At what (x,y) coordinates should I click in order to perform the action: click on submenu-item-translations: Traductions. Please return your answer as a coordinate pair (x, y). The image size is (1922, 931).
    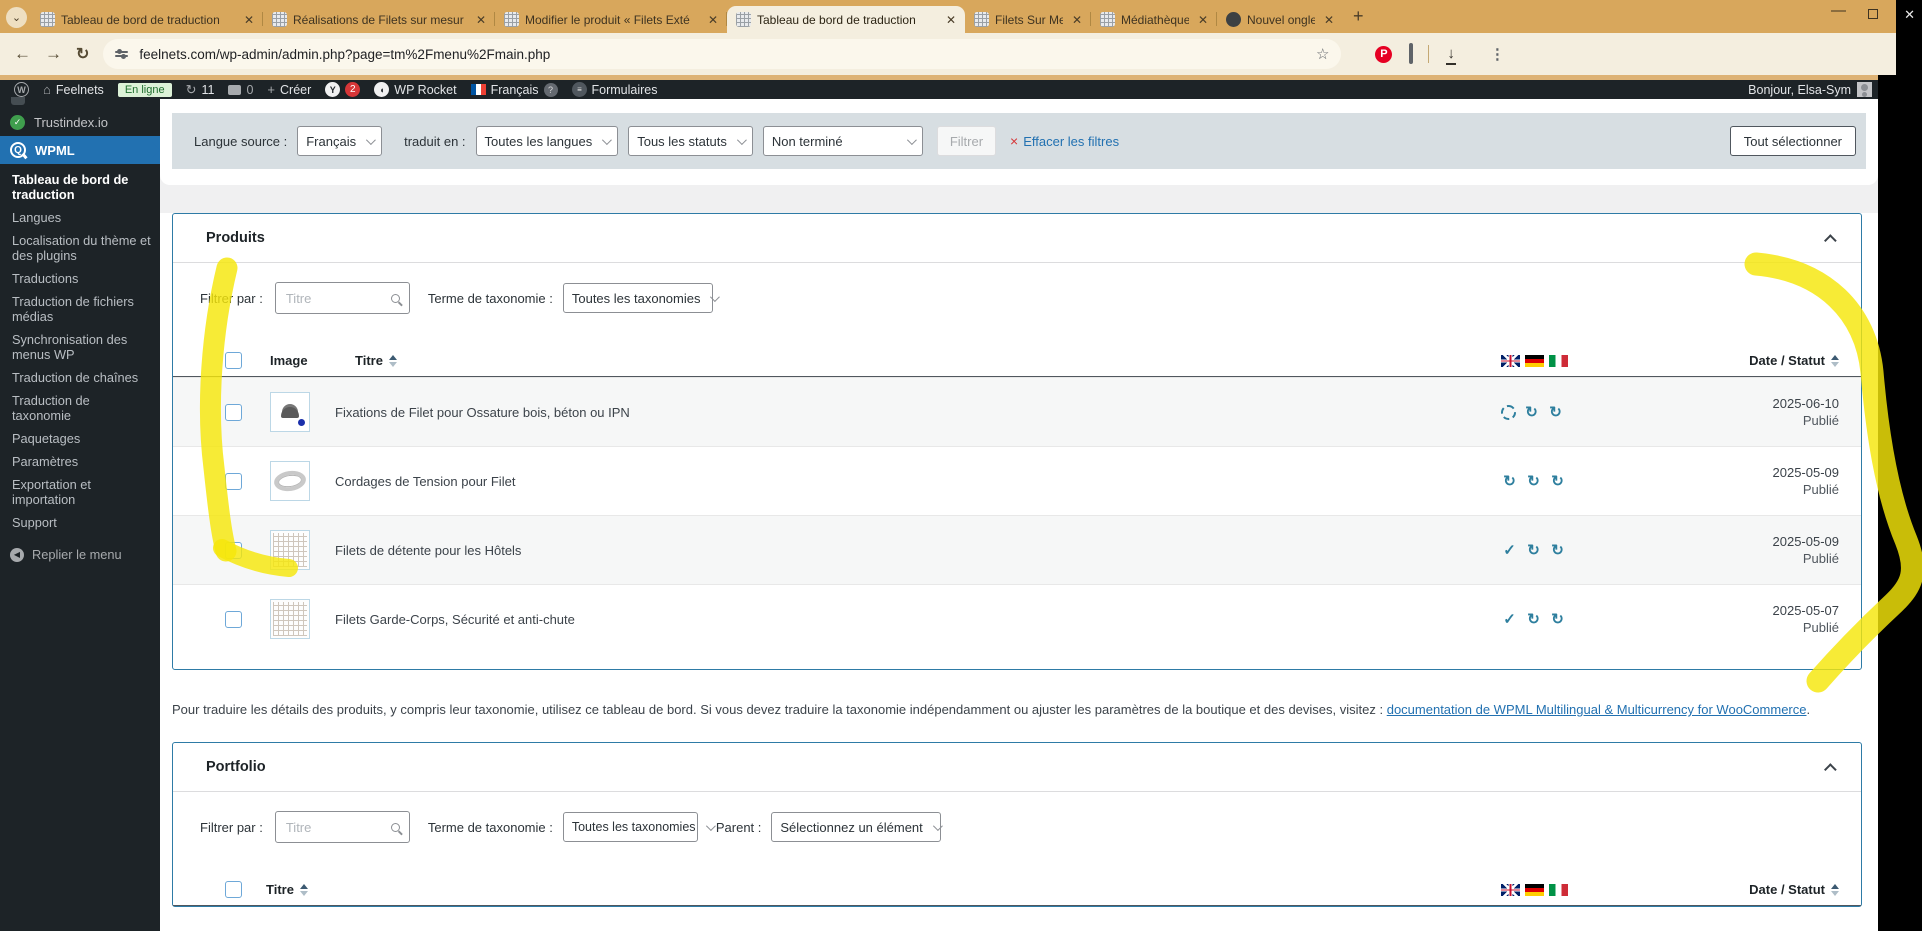
    Looking at the image, I should click on (80, 278).